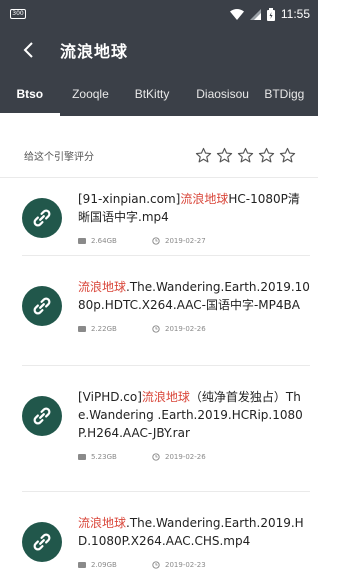 Image resolution: width=340 pixels, height=570 pixels. I want to click on file-size-value: 5.23GB, so click(104, 457).